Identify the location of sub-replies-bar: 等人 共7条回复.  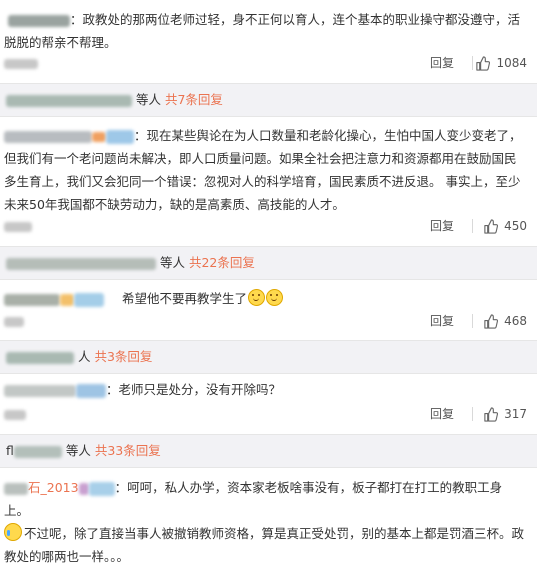
(268, 100).